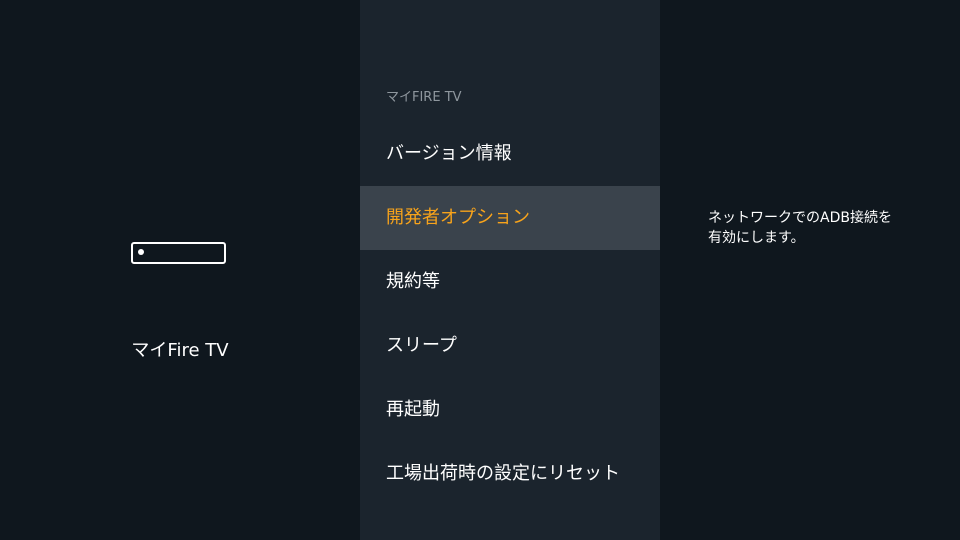  What do you see at coordinates (756, 238) in the screenshot?
I see `description-line-2: 有効にします。` at bounding box center [756, 238].